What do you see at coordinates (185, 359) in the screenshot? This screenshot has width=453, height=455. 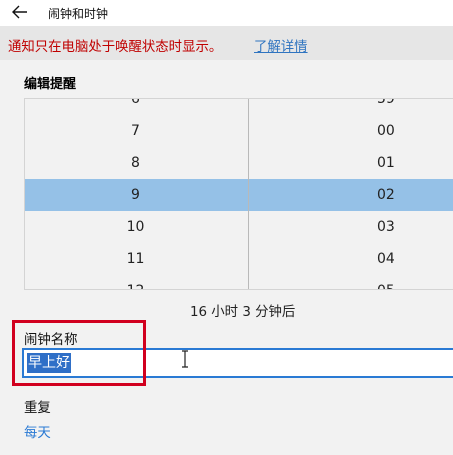 I see `text-cursor-icon` at bounding box center [185, 359].